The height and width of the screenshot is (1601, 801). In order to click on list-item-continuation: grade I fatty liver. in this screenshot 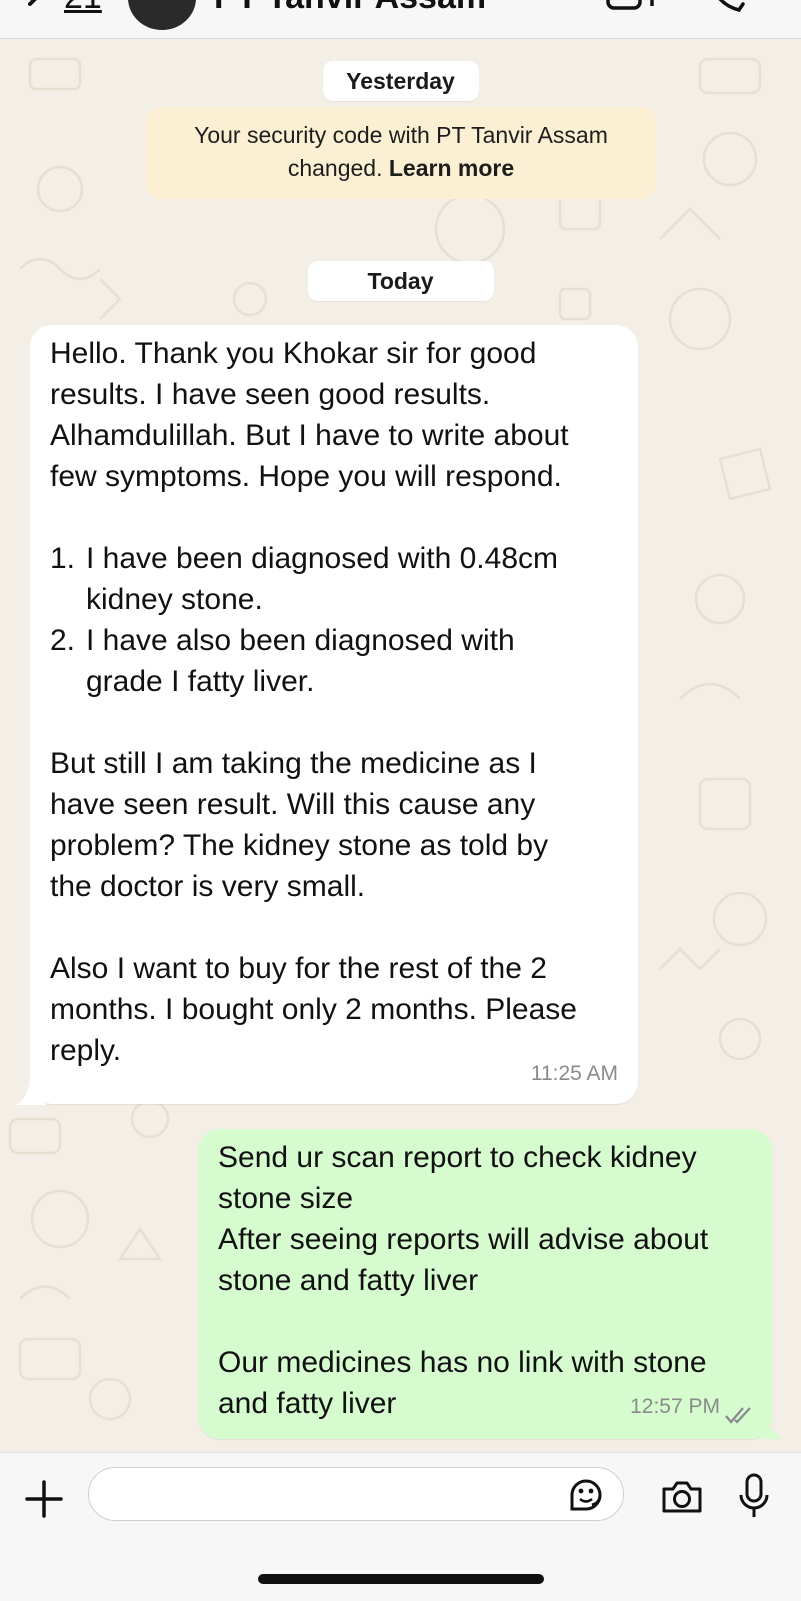, I will do `click(334, 681)`.